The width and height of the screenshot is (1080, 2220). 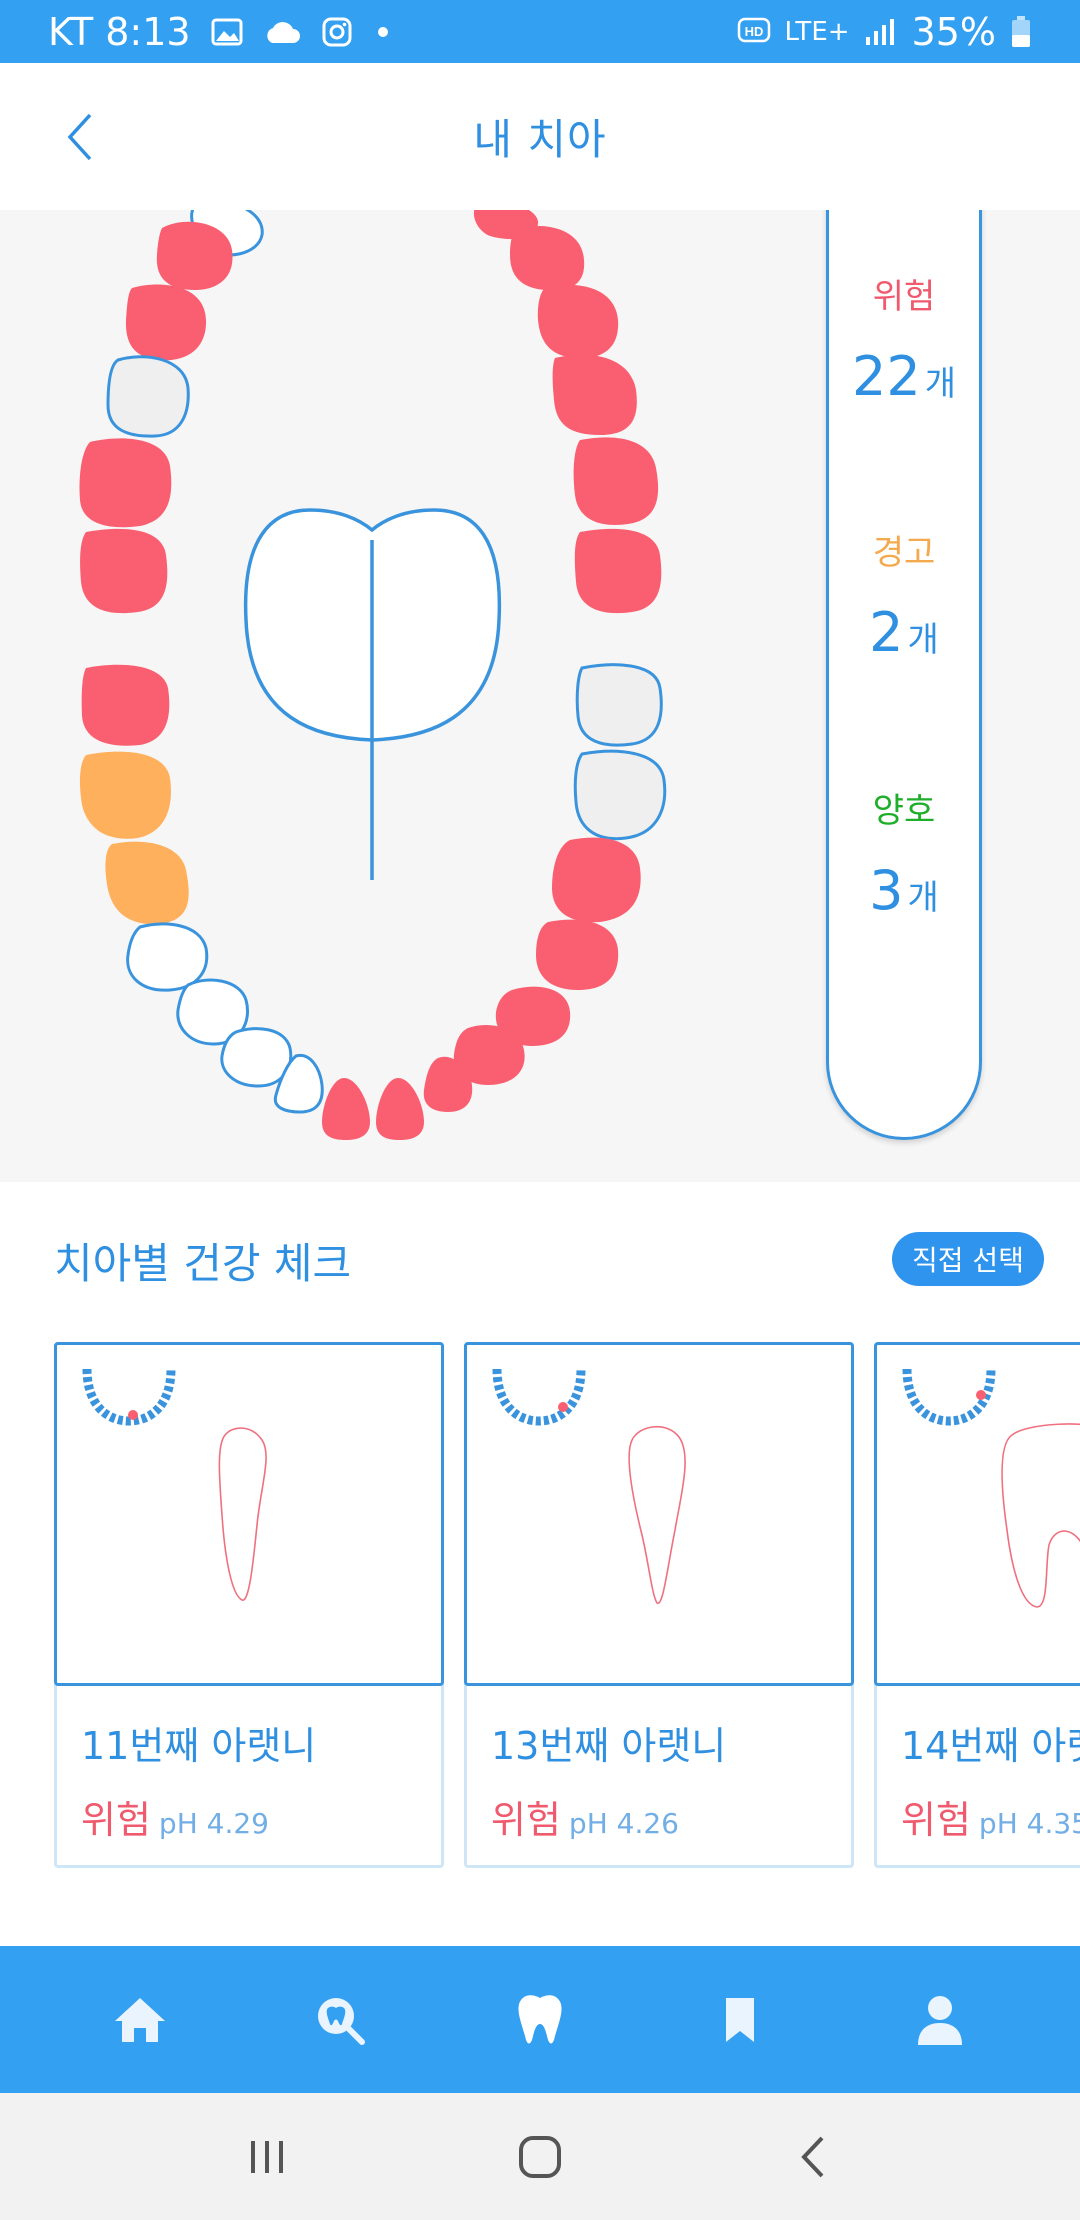 I want to click on back-button, so click(x=80, y=137).